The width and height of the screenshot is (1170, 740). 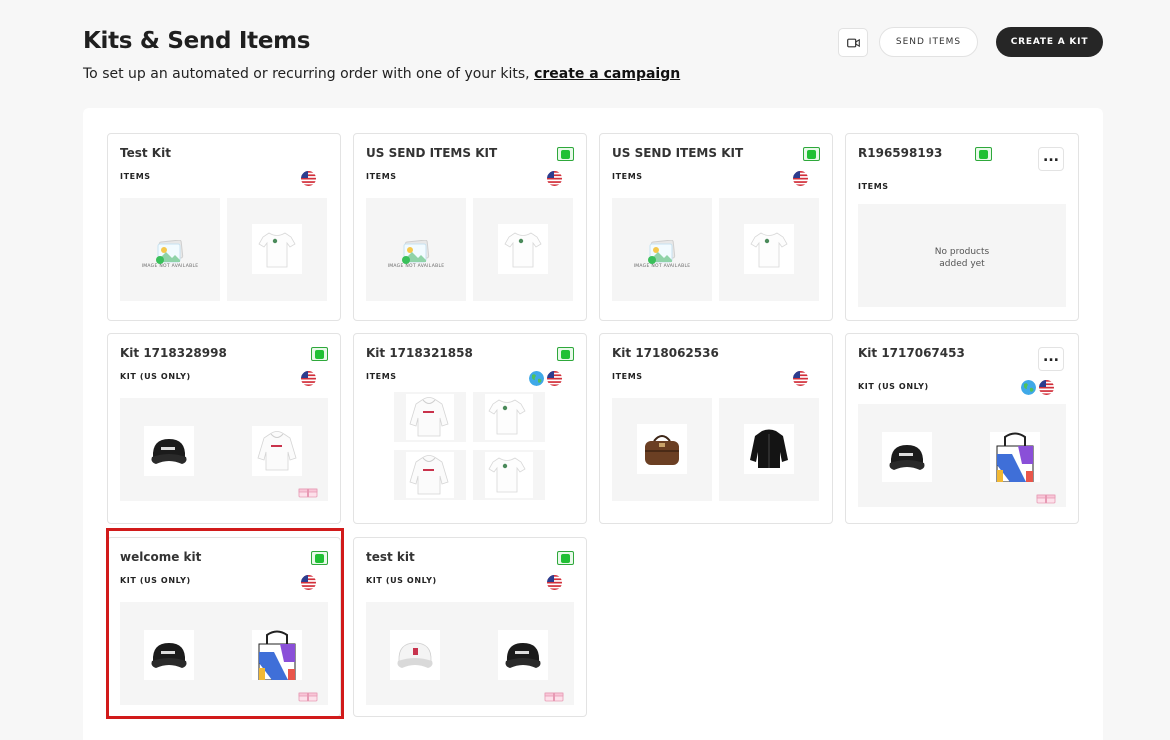 I want to click on white-cap-image, so click(x=415, y=655).